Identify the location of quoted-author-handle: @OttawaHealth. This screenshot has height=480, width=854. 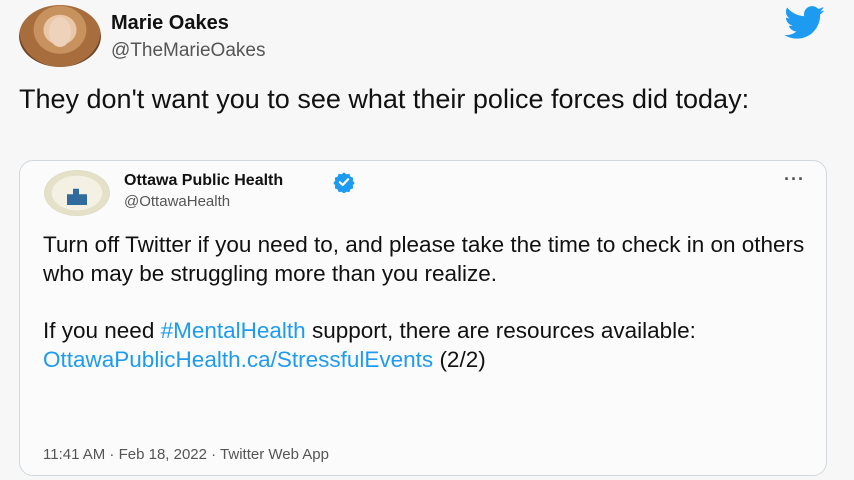
(177, 201).